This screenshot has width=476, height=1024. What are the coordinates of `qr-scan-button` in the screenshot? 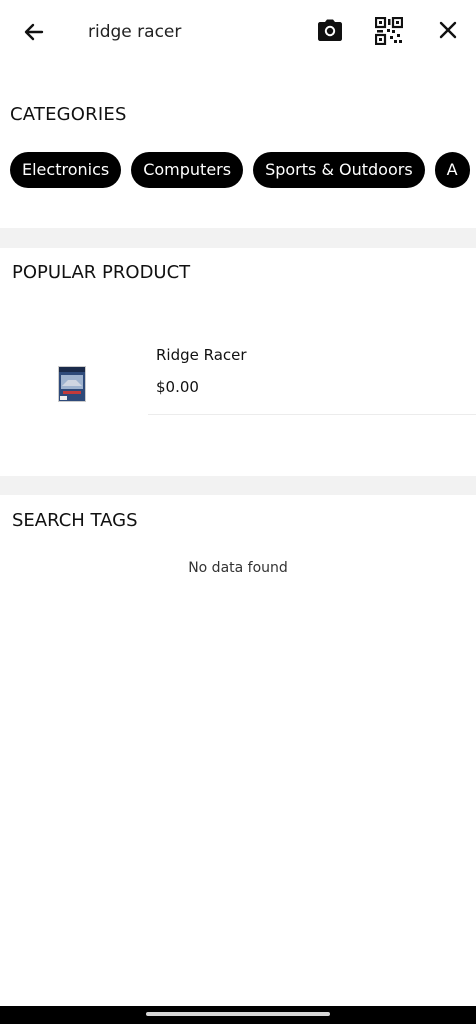 It's located at (389, 31).